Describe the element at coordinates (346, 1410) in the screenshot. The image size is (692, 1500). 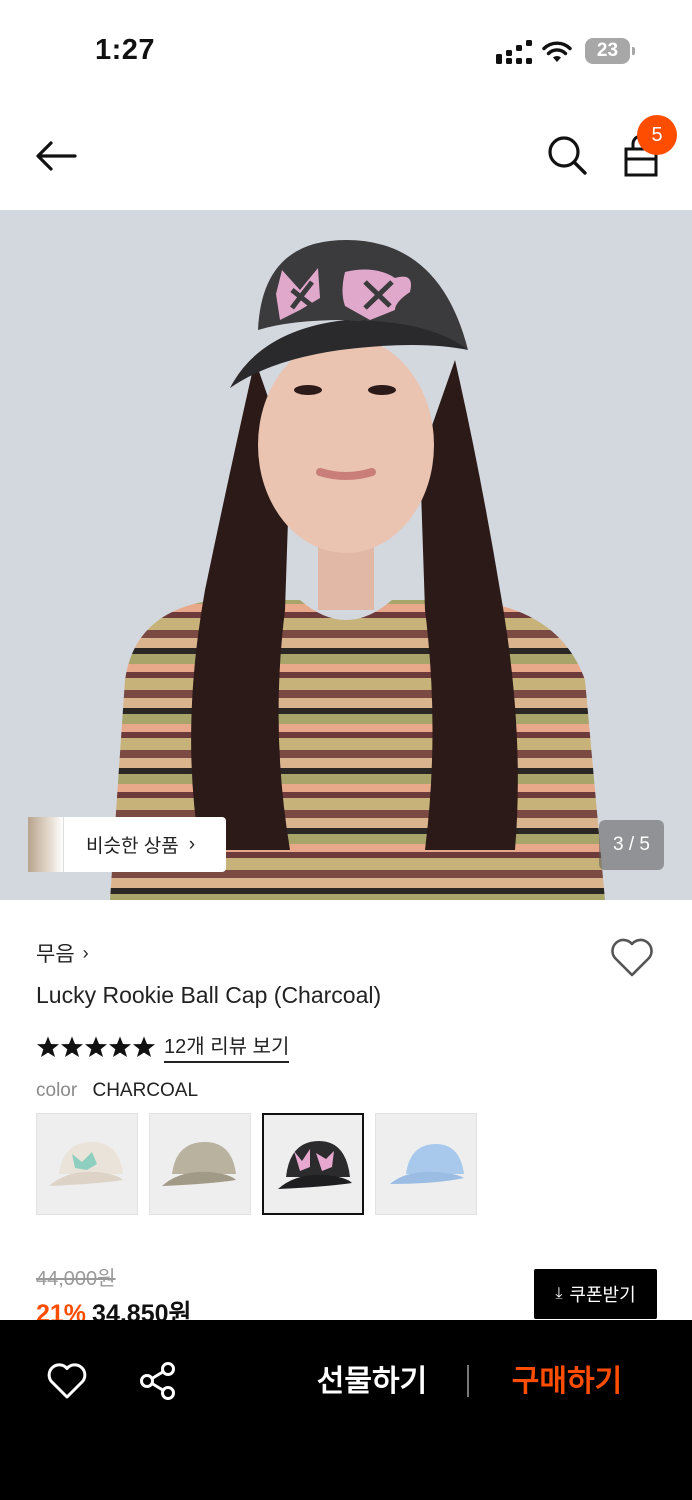
I see `bottom-action-bar: 선물하기 구매하기` at that location.